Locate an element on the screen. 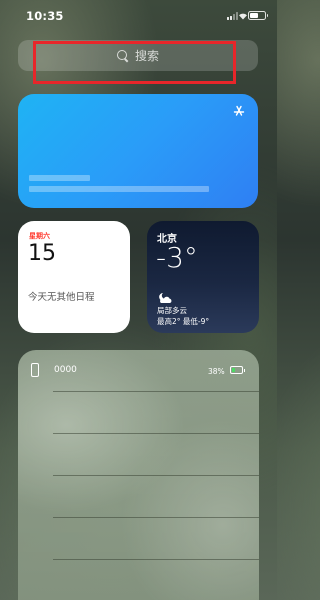 The image size is (320, 600). calendar-widget: 星期六 15 今天无其他日程 is located at coordinates (74, 277).